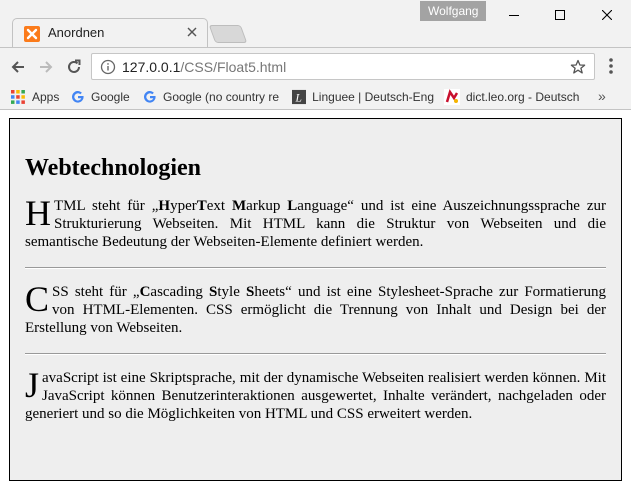  Describe the element at coordinates (373, 97) in the screenshot. I see `bookmark-label: Linguee | Deutsch-Eng` at that location.